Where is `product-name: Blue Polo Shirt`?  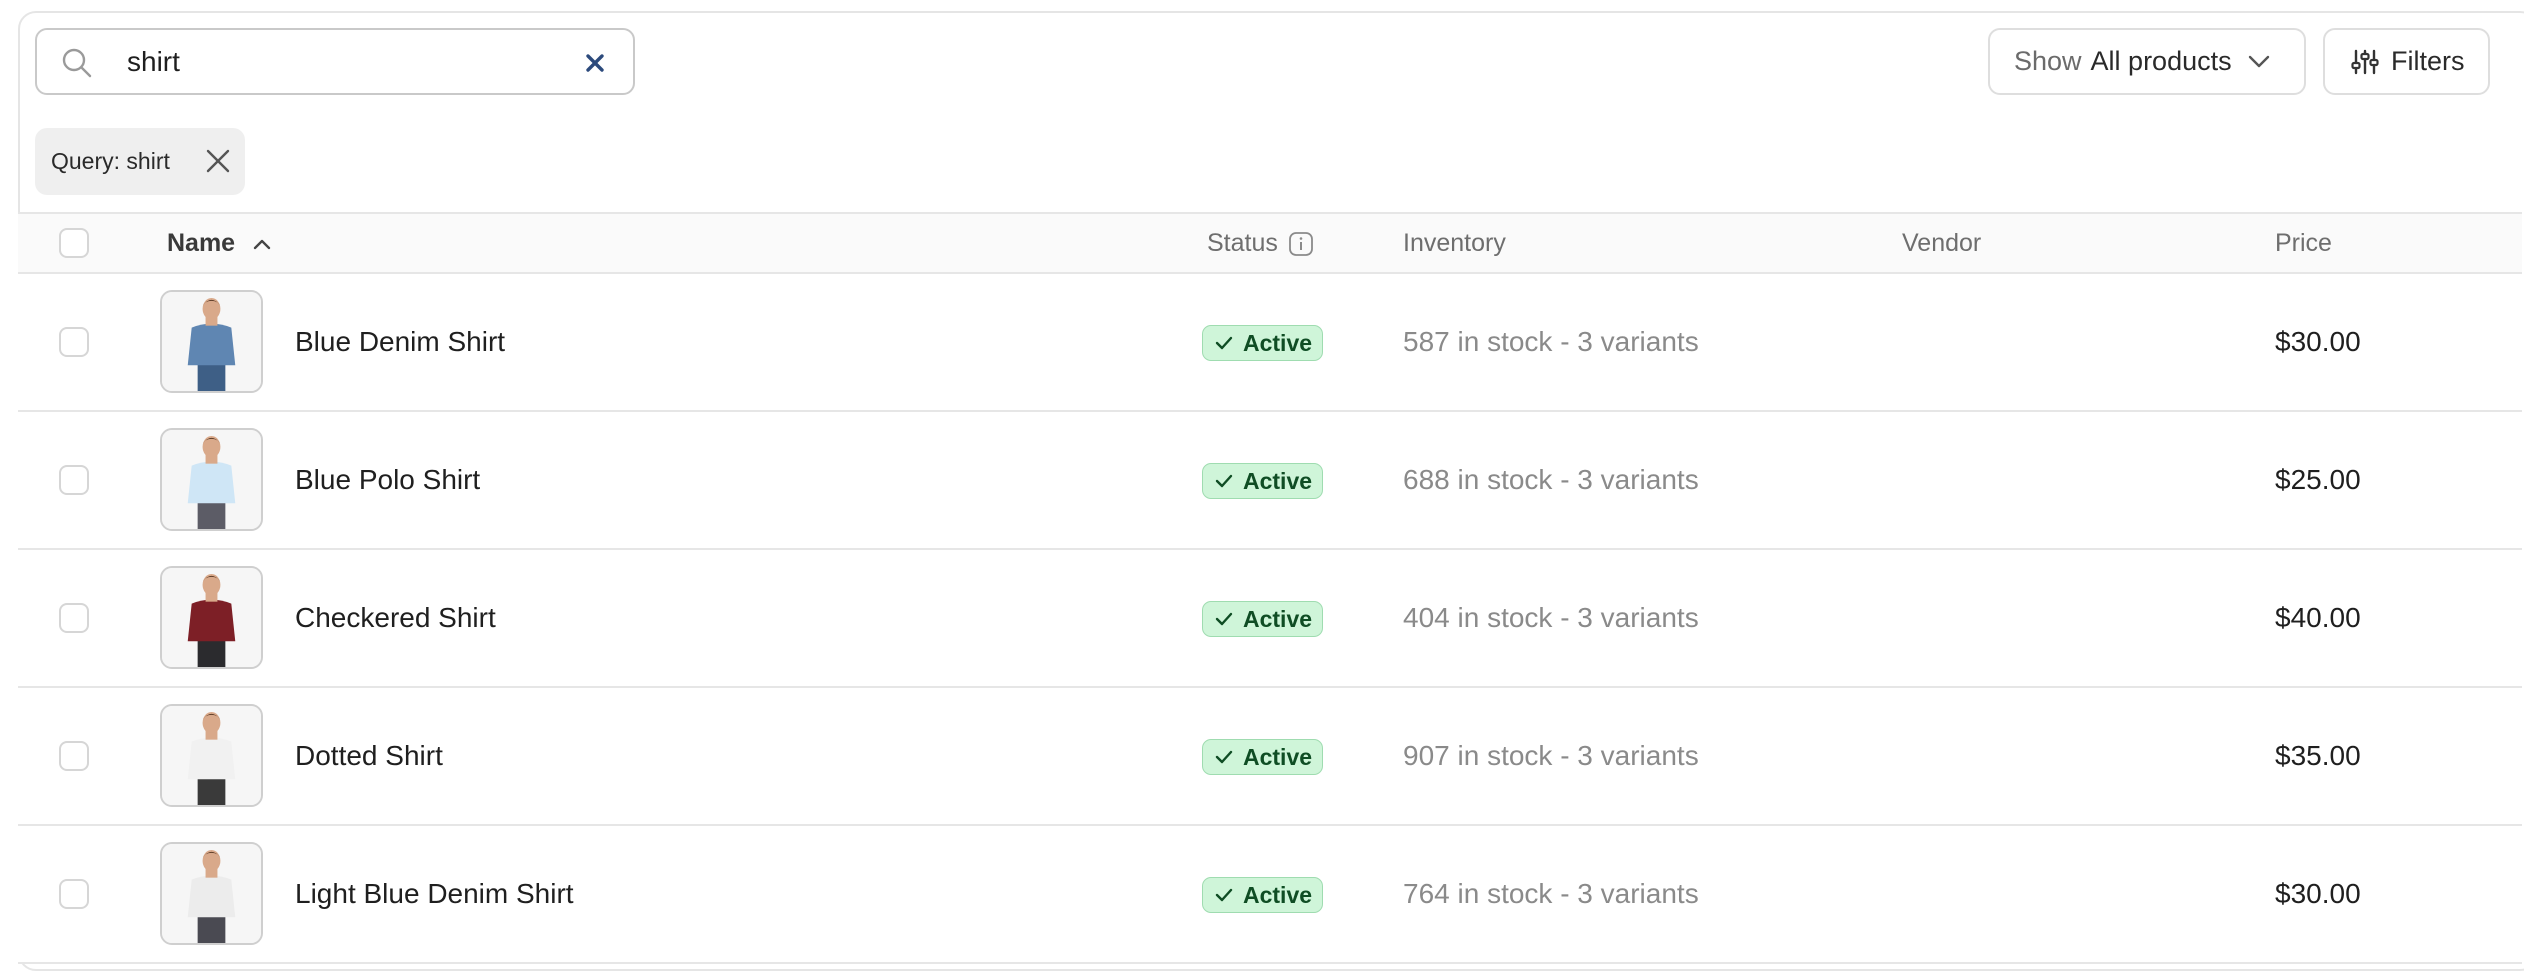 product-name: Blue Polo Shirt is located at coordinates (387, 480).